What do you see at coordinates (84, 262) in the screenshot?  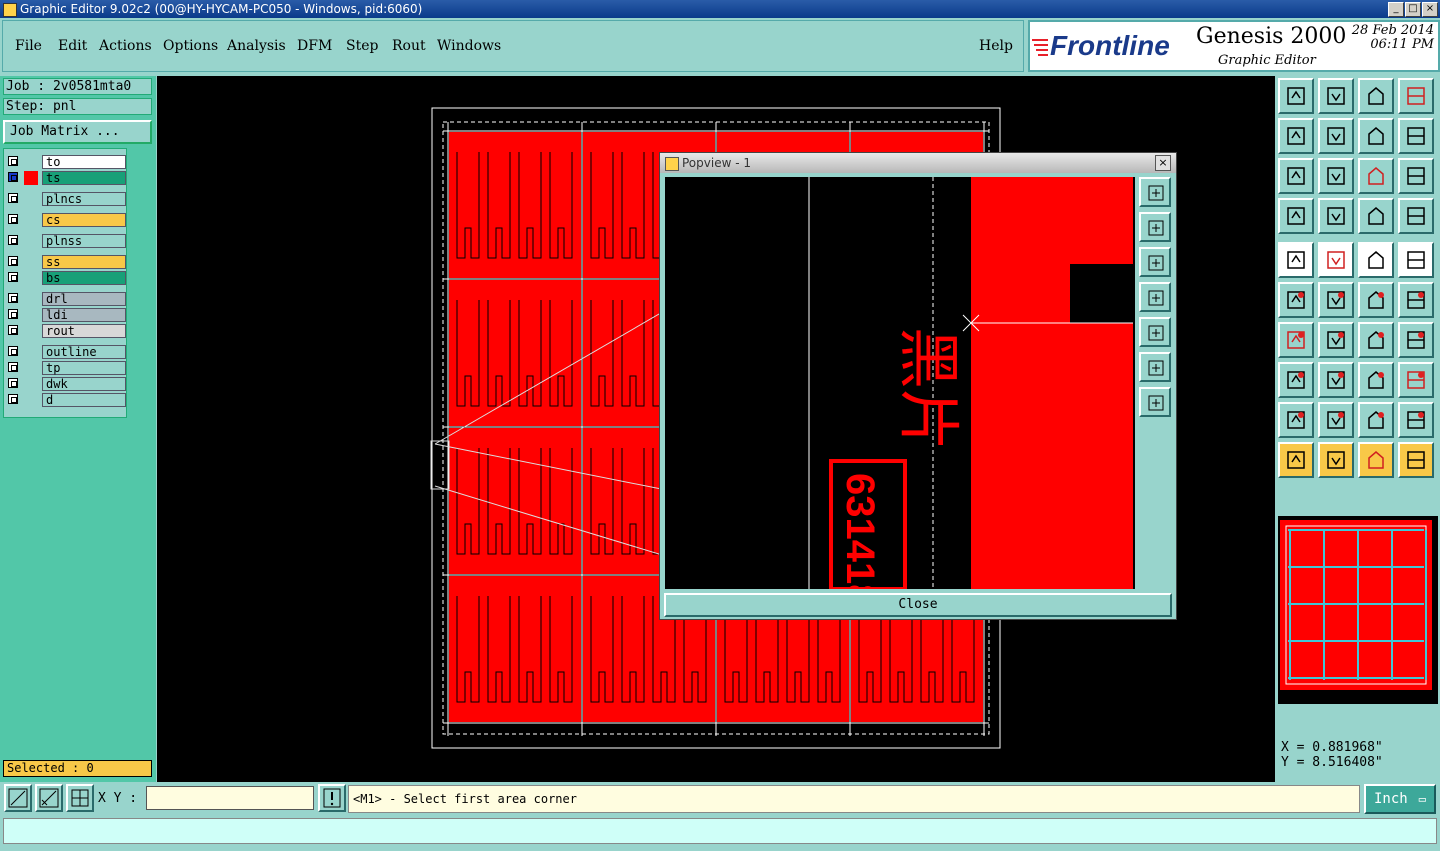 I see `layer-name: ss` at bounding box center [84, 262].